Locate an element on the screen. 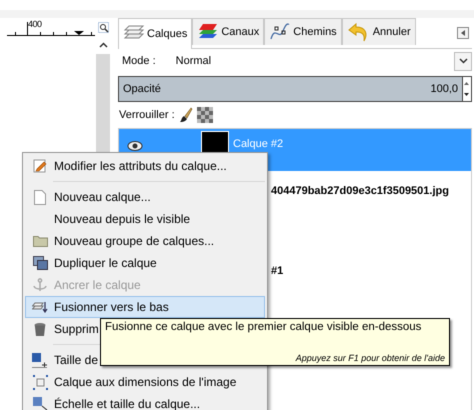 This screenshot has height=410, width=474. opacity-label: Opacité is located at coordinates (142, 89).